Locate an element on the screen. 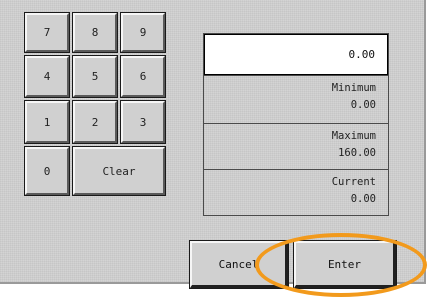 The width and height of the screenshot is (439, 297). current-readout: Current 0.00 is located at coordinates (296, 192).